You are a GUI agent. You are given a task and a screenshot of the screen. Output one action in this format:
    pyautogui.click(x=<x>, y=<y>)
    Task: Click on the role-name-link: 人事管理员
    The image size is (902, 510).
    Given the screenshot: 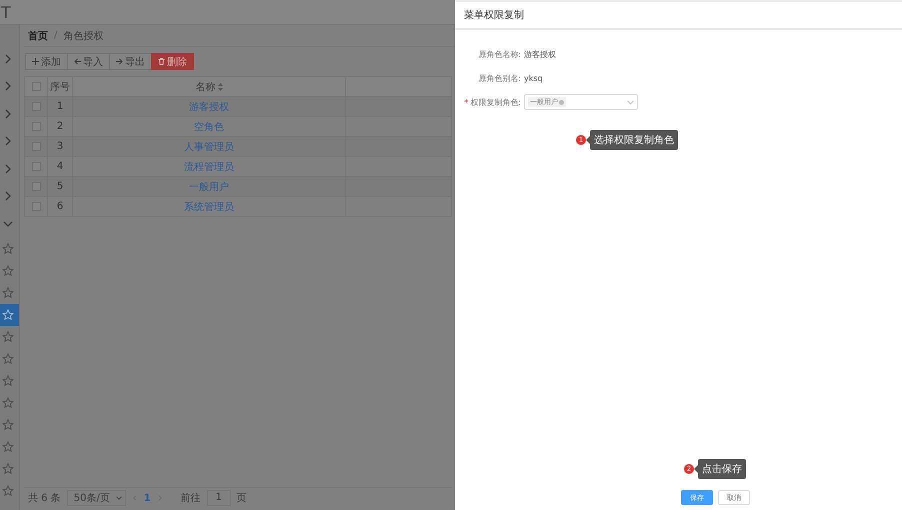 What is the action you would take?
    pyautogui.click(x=209, y=147)
    